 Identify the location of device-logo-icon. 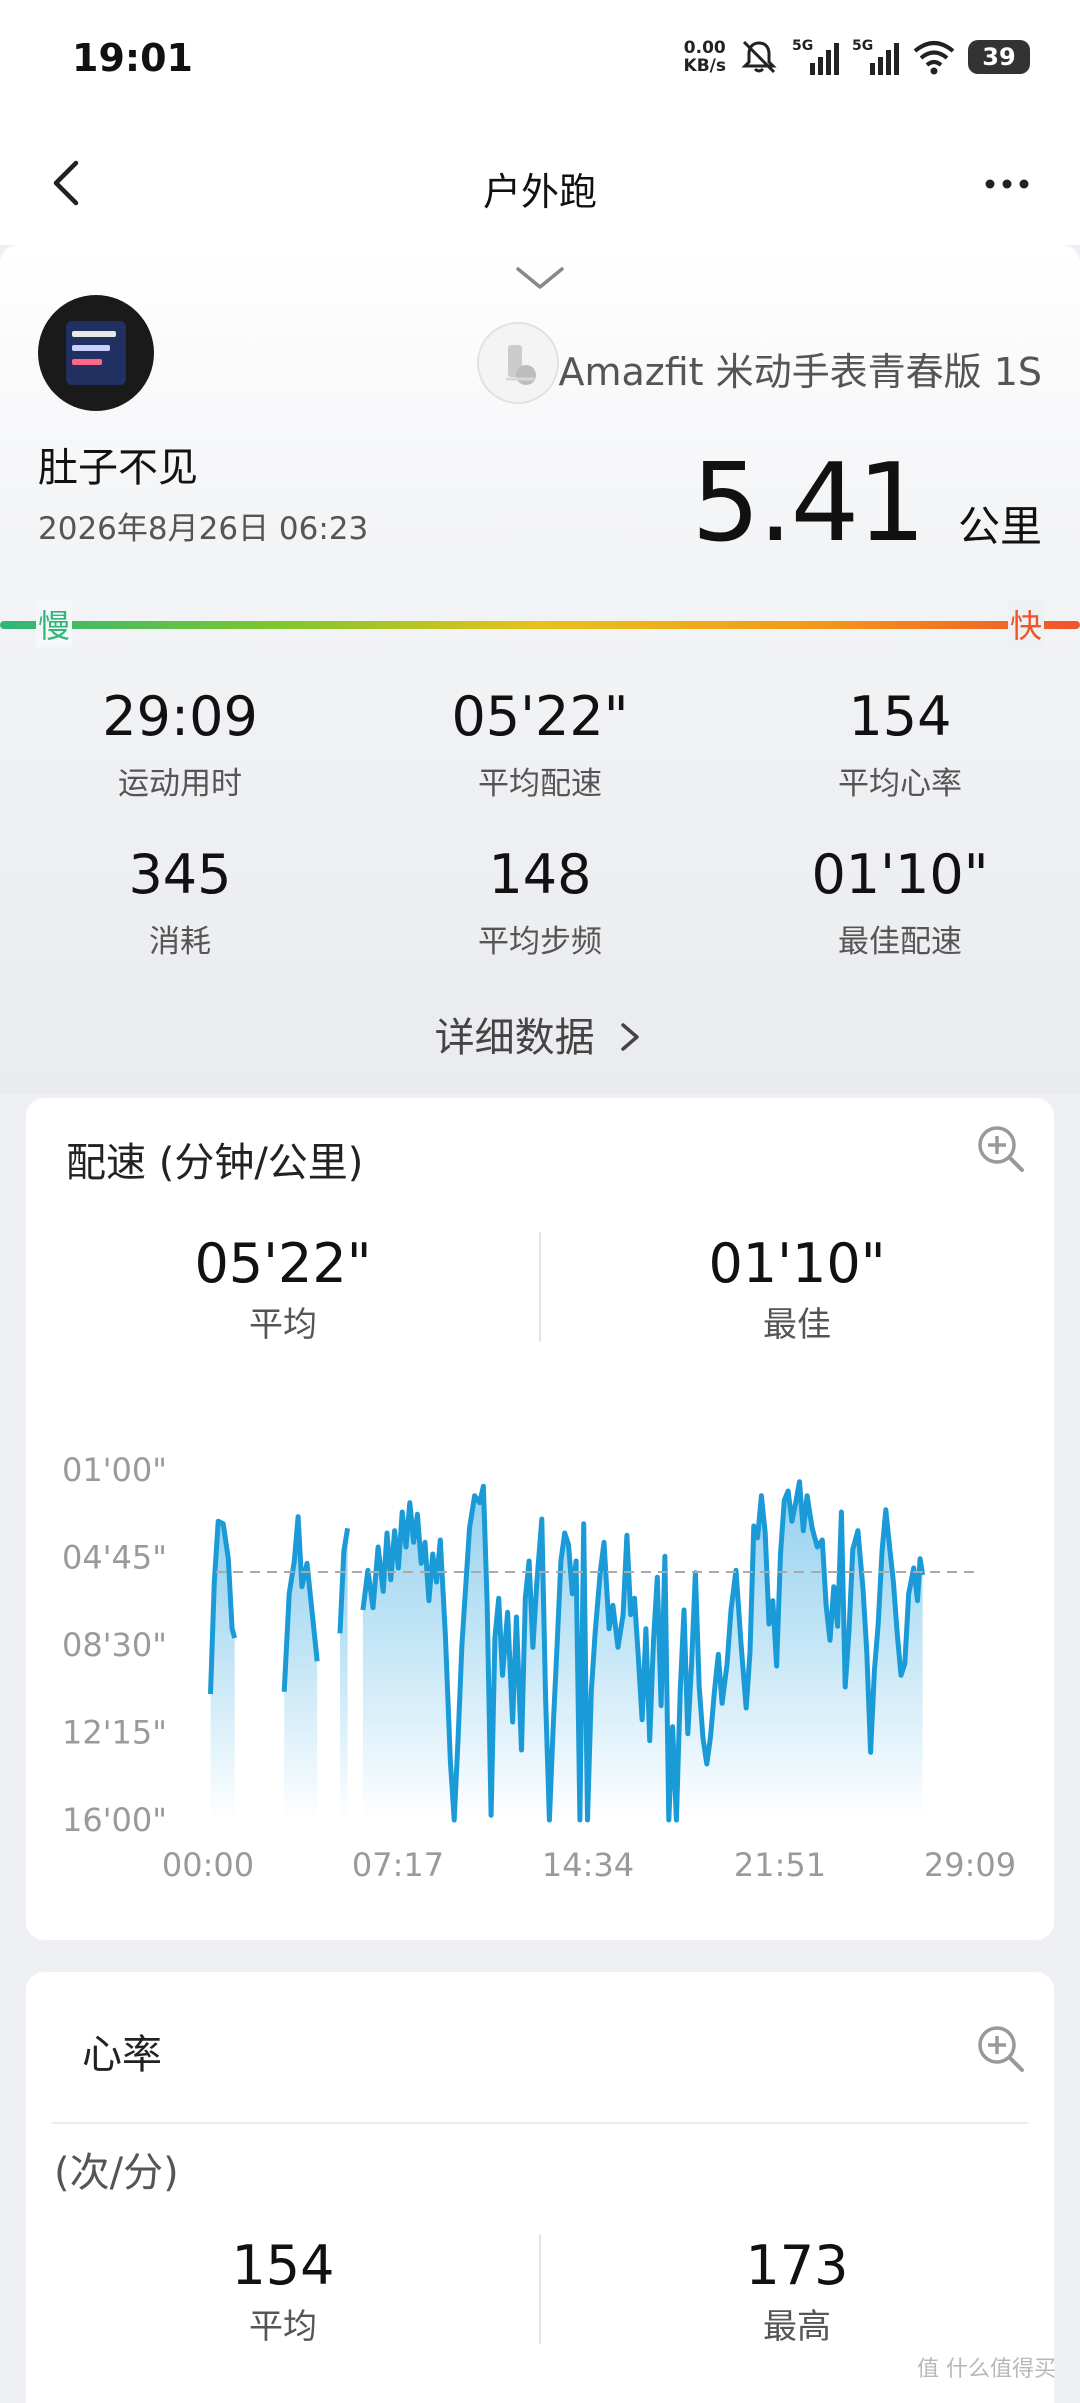
(518, 363).